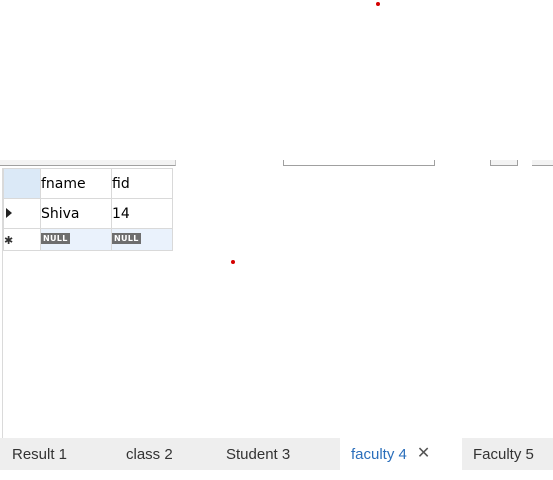 This screenshot has height=480, width=553. I want to click on new-cell-fname: NULL, so click(76, 239).